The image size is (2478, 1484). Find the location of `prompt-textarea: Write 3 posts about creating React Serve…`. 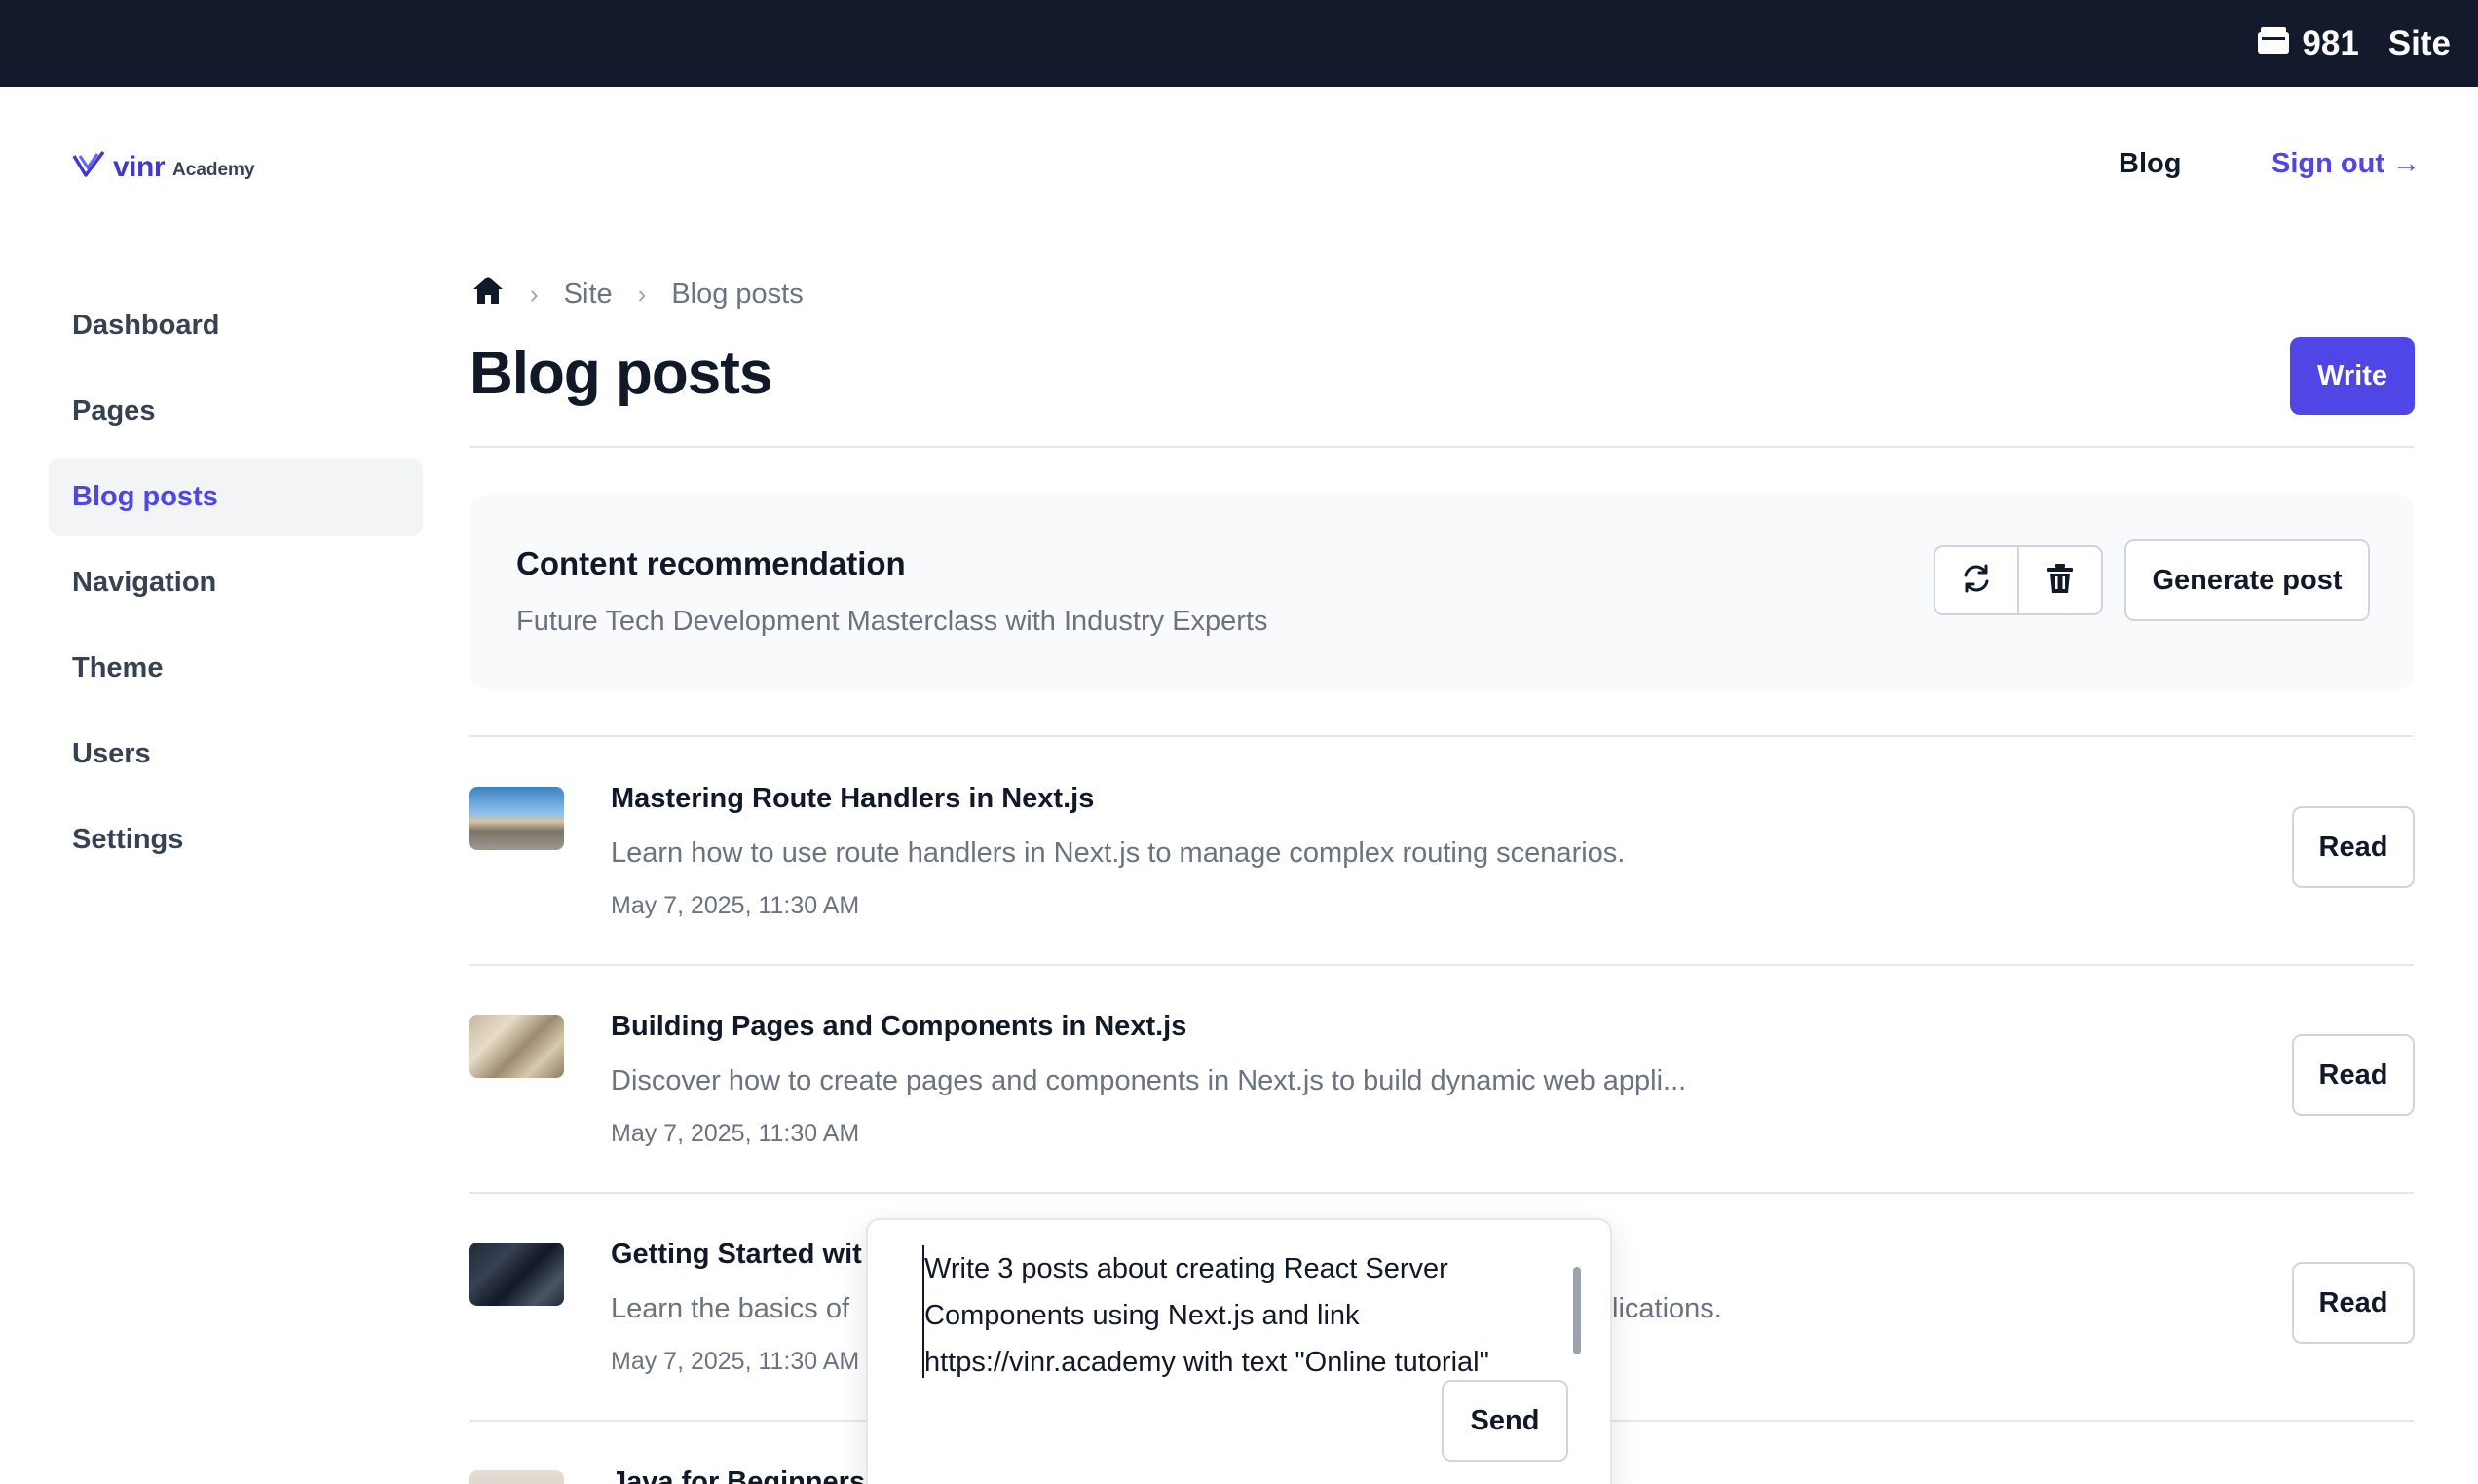

prompt-textarea: Write 3 posts about creating React Serve… is located at coordinates (1234, 1311).